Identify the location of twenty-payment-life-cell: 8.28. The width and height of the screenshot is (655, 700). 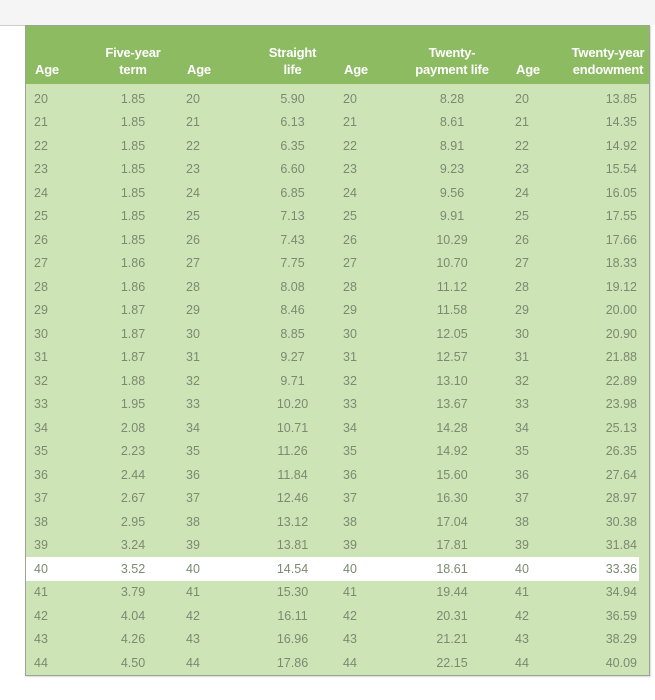
(452, 98).